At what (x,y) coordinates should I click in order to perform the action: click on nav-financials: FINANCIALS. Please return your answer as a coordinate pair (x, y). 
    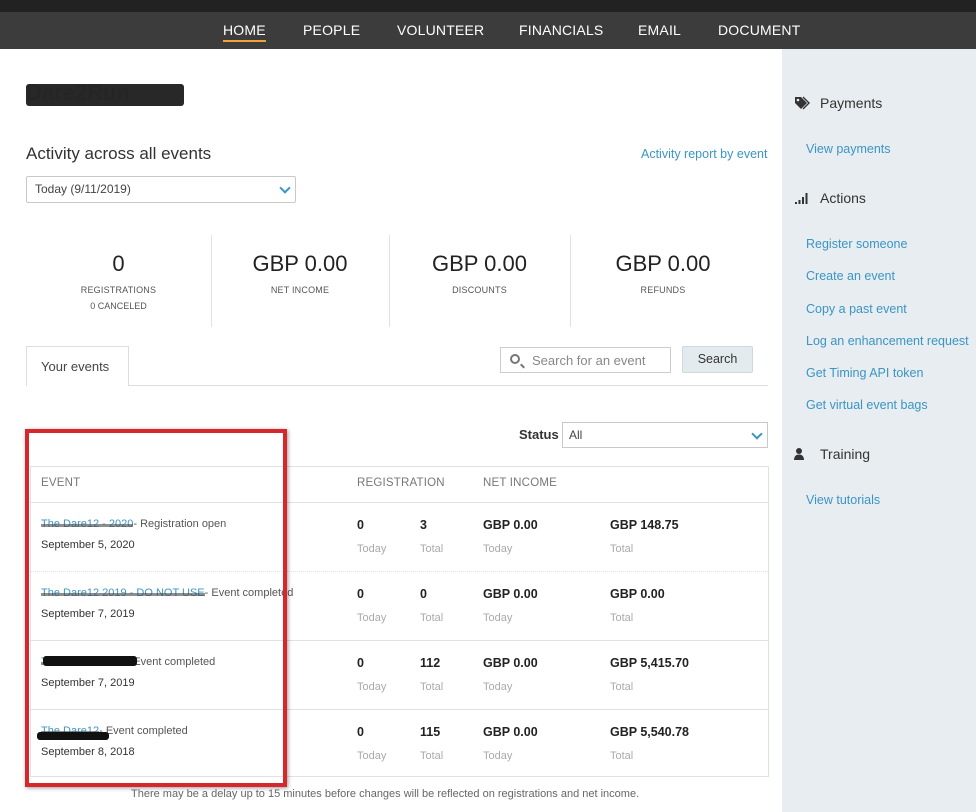
    Looking at the image, I should click on (561, 30).